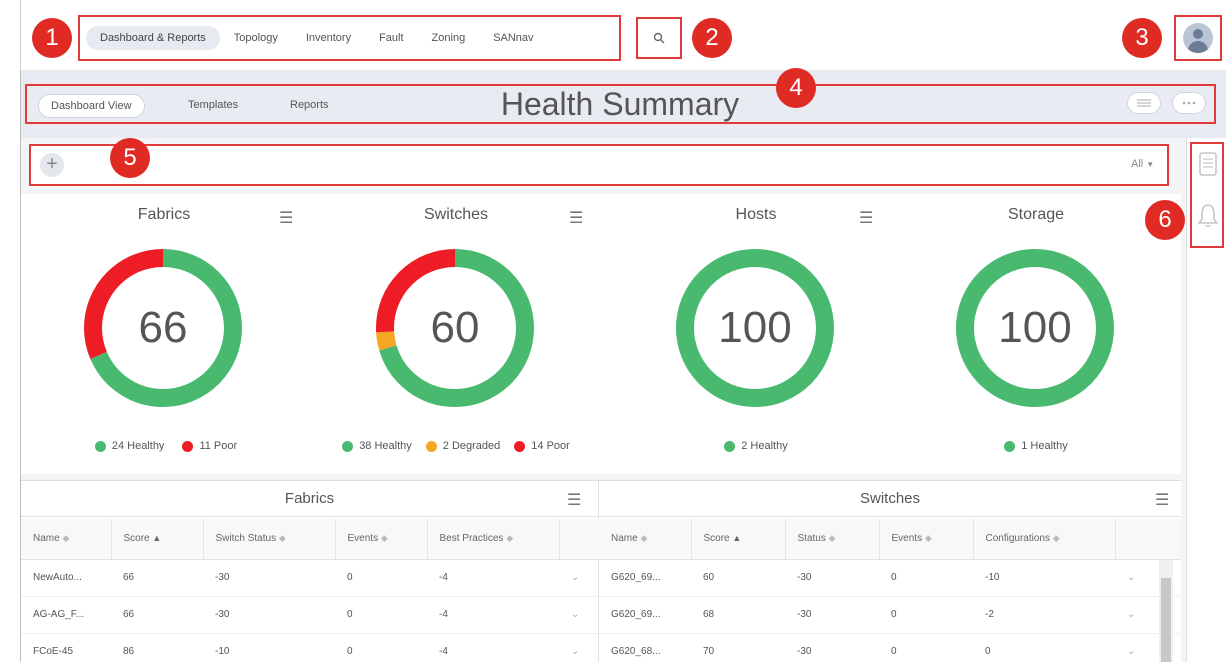 The image size is (1226, 662). Describe the element at coordinates (377, 446) in the screenshot. I see `legend-item: 38 Healthy` at that location.